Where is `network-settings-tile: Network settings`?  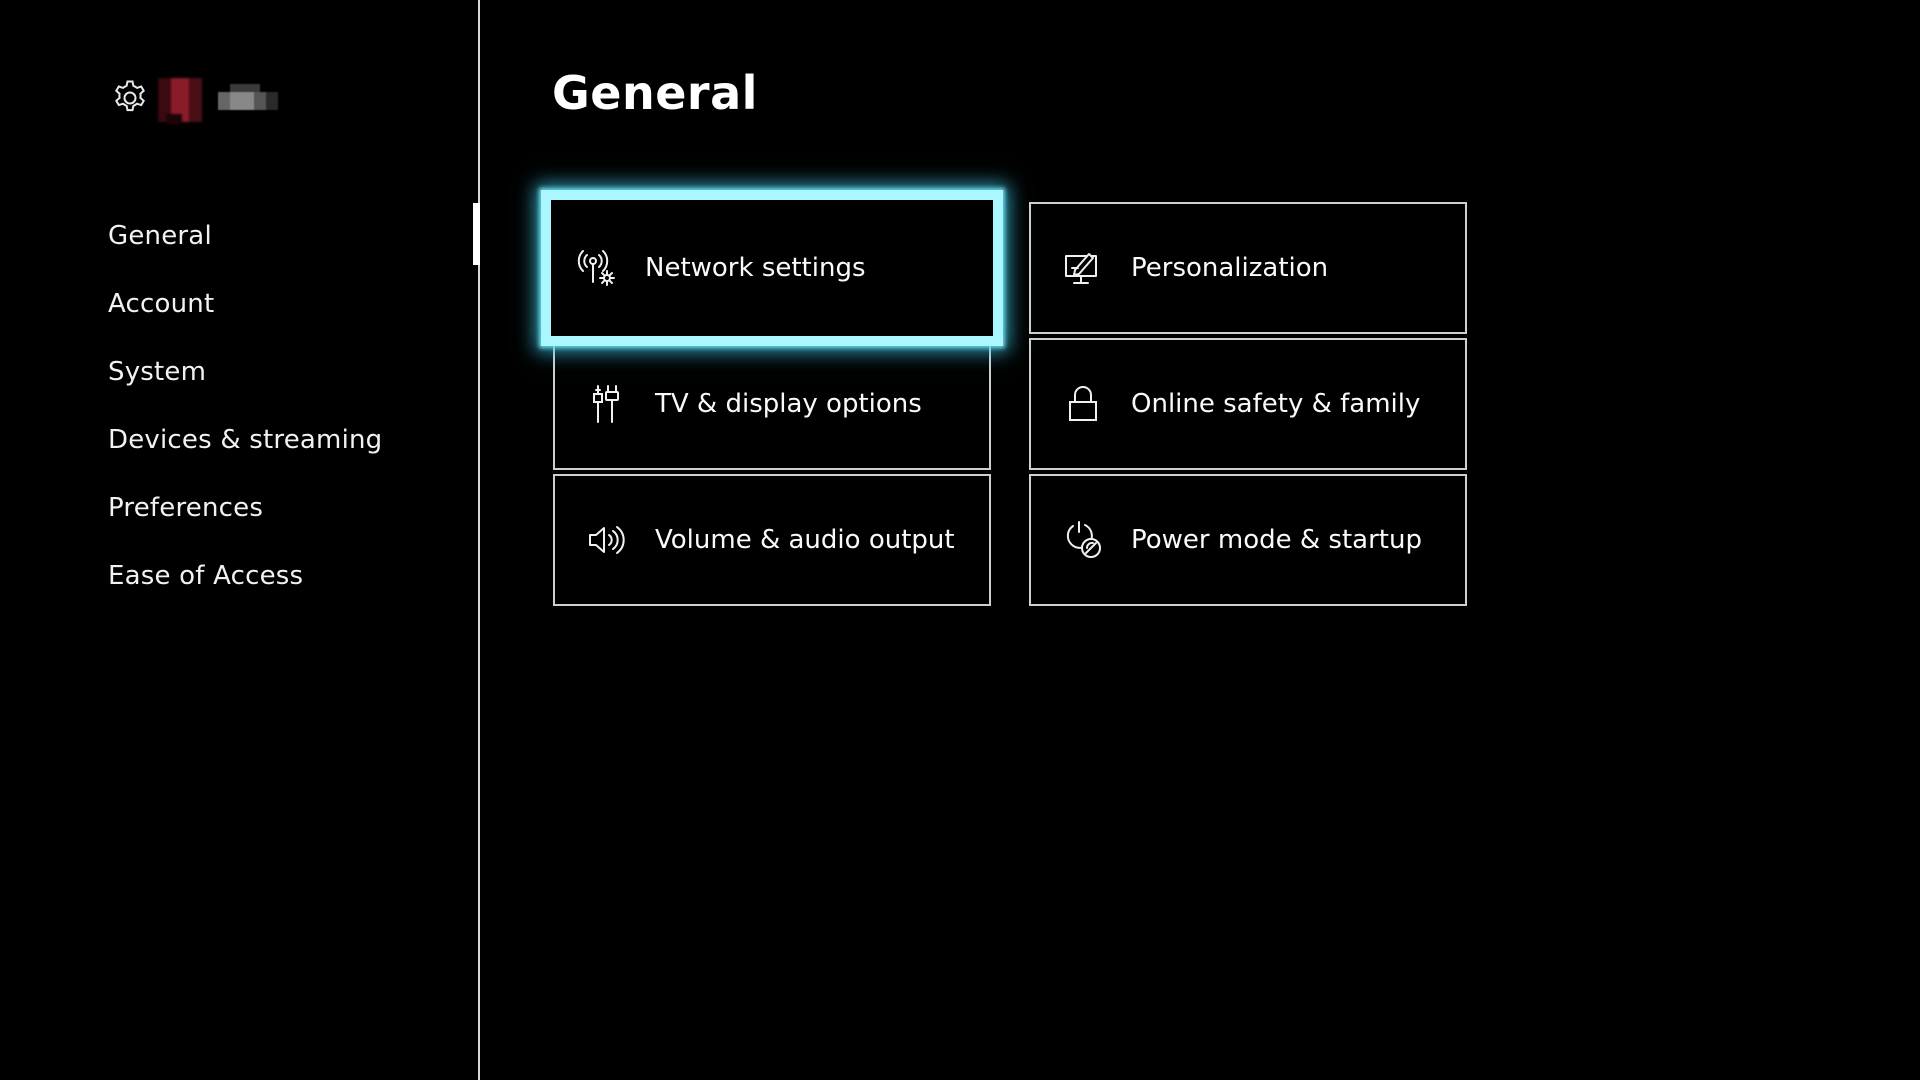
network-settings-tile: Network settings is located at coordinates (772, 268).